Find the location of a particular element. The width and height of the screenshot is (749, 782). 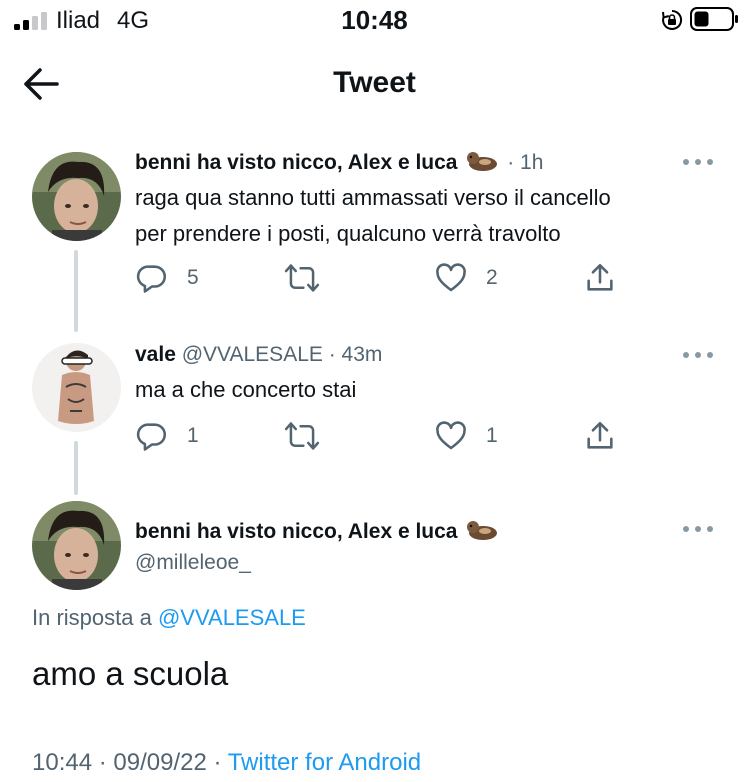

reply-button: 1 is located at coordinates (167, 436).